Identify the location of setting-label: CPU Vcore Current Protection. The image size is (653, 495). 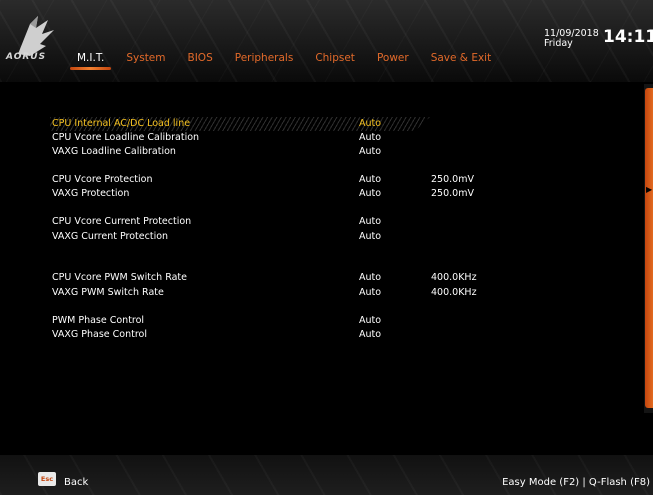
(122, 221).